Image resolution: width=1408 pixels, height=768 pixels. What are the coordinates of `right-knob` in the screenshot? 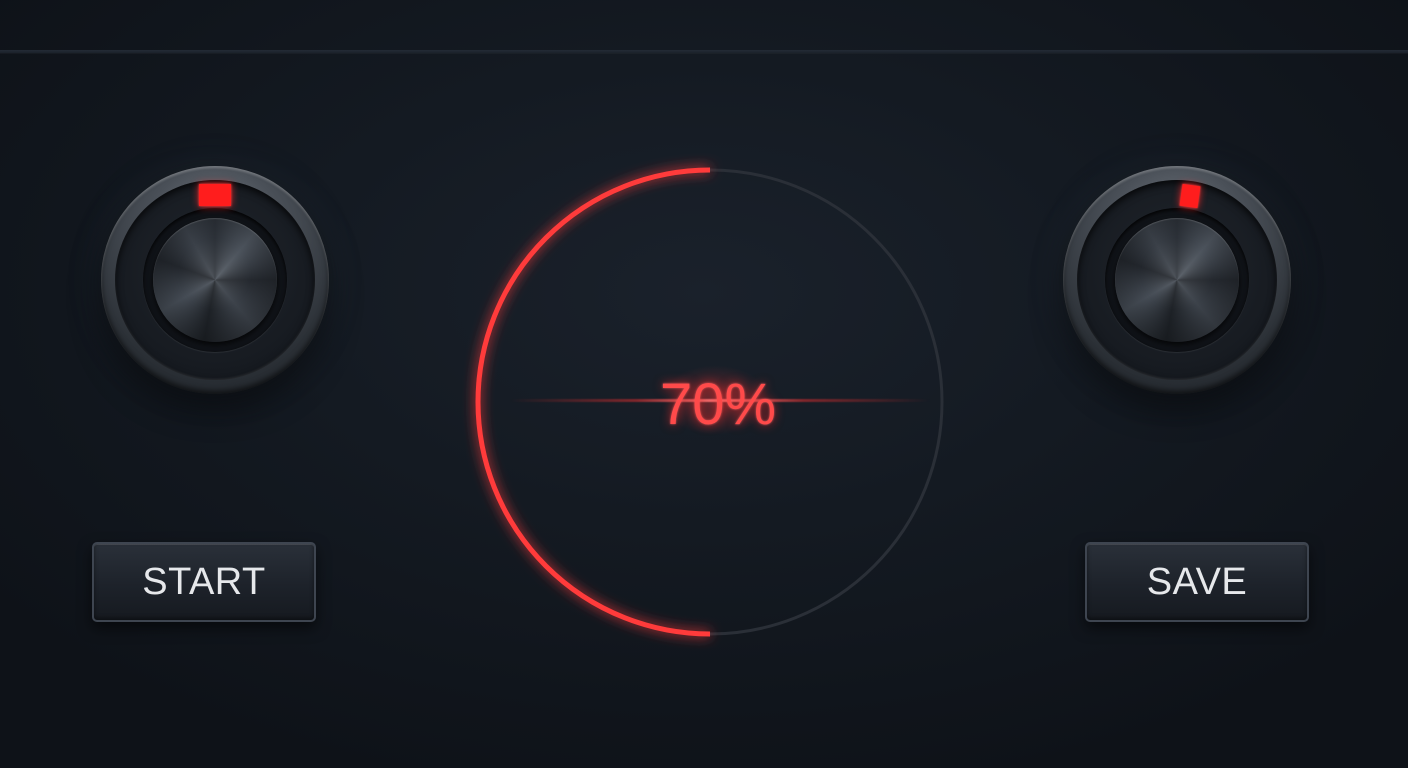 It's located at (1177, 280).